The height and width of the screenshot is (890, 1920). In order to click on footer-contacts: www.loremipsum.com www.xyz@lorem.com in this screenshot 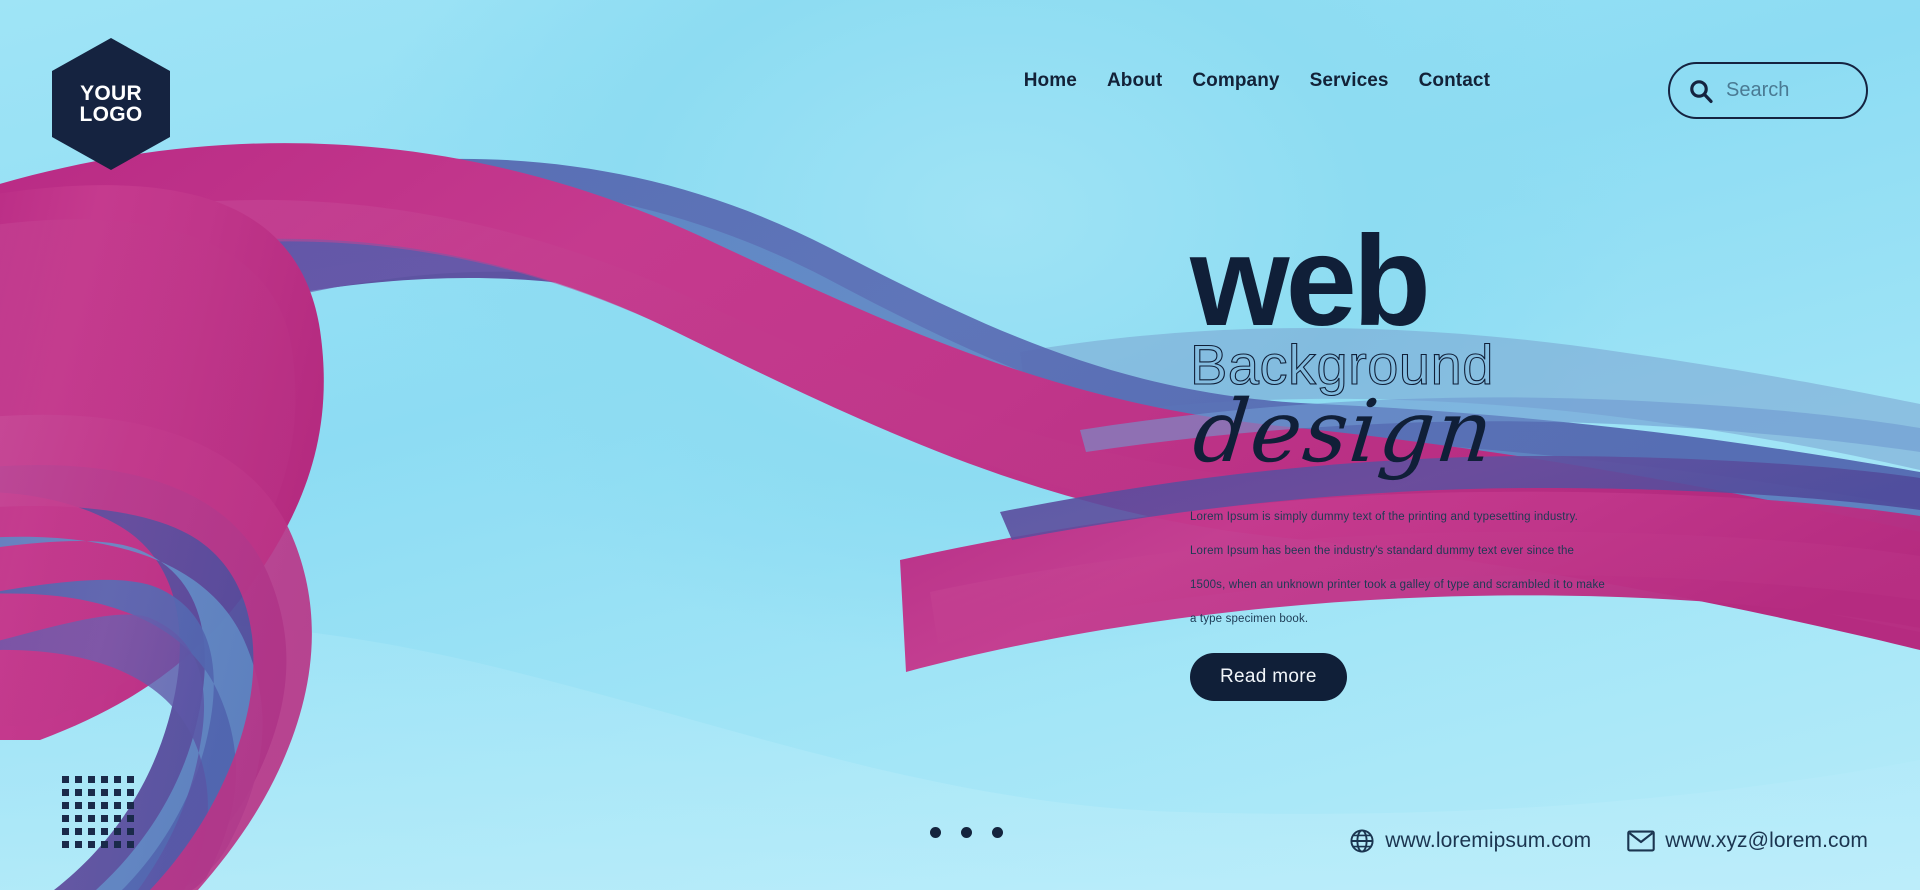, I will do `click(1608, 841)`.